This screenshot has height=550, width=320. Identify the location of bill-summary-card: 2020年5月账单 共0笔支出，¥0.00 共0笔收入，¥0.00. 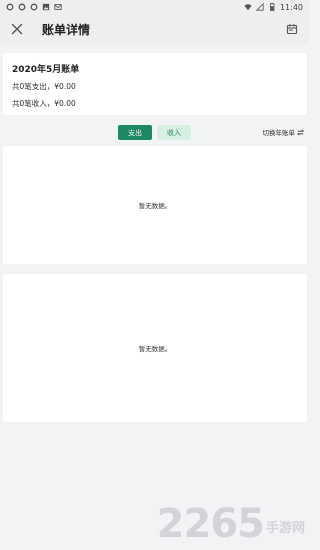
(155, 84).